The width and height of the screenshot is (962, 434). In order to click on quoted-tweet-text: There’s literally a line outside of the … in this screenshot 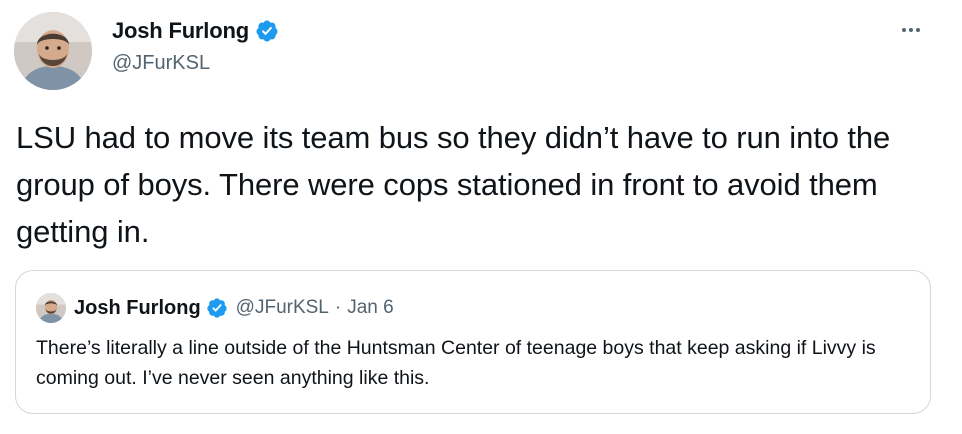, I will do `click(456, 363)`.